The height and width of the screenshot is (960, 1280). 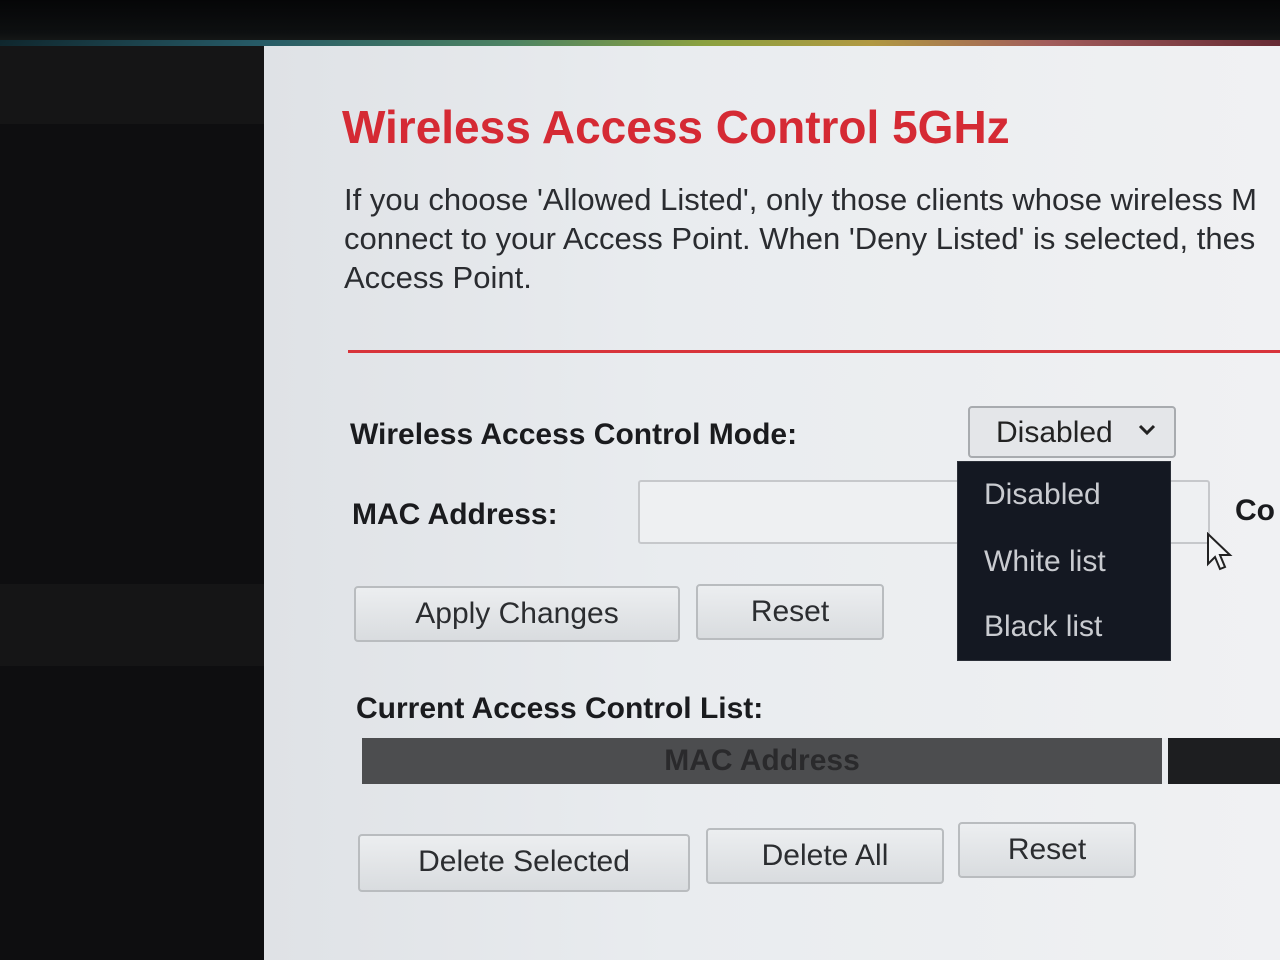 What do you see at coordinates (517, 614) in the screenshot?
I see `apply-changes-button: Apply Changes` at bounding box center [517, 614].